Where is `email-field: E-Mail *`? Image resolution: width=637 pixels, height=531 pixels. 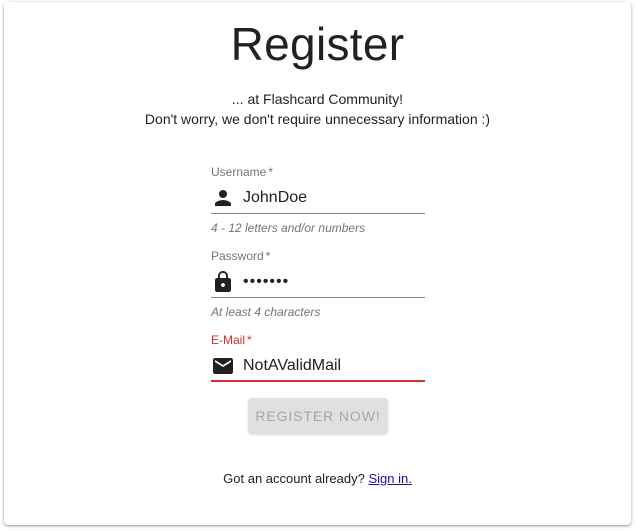
email-field: E-Mail * is located at coordinates (318, 359).